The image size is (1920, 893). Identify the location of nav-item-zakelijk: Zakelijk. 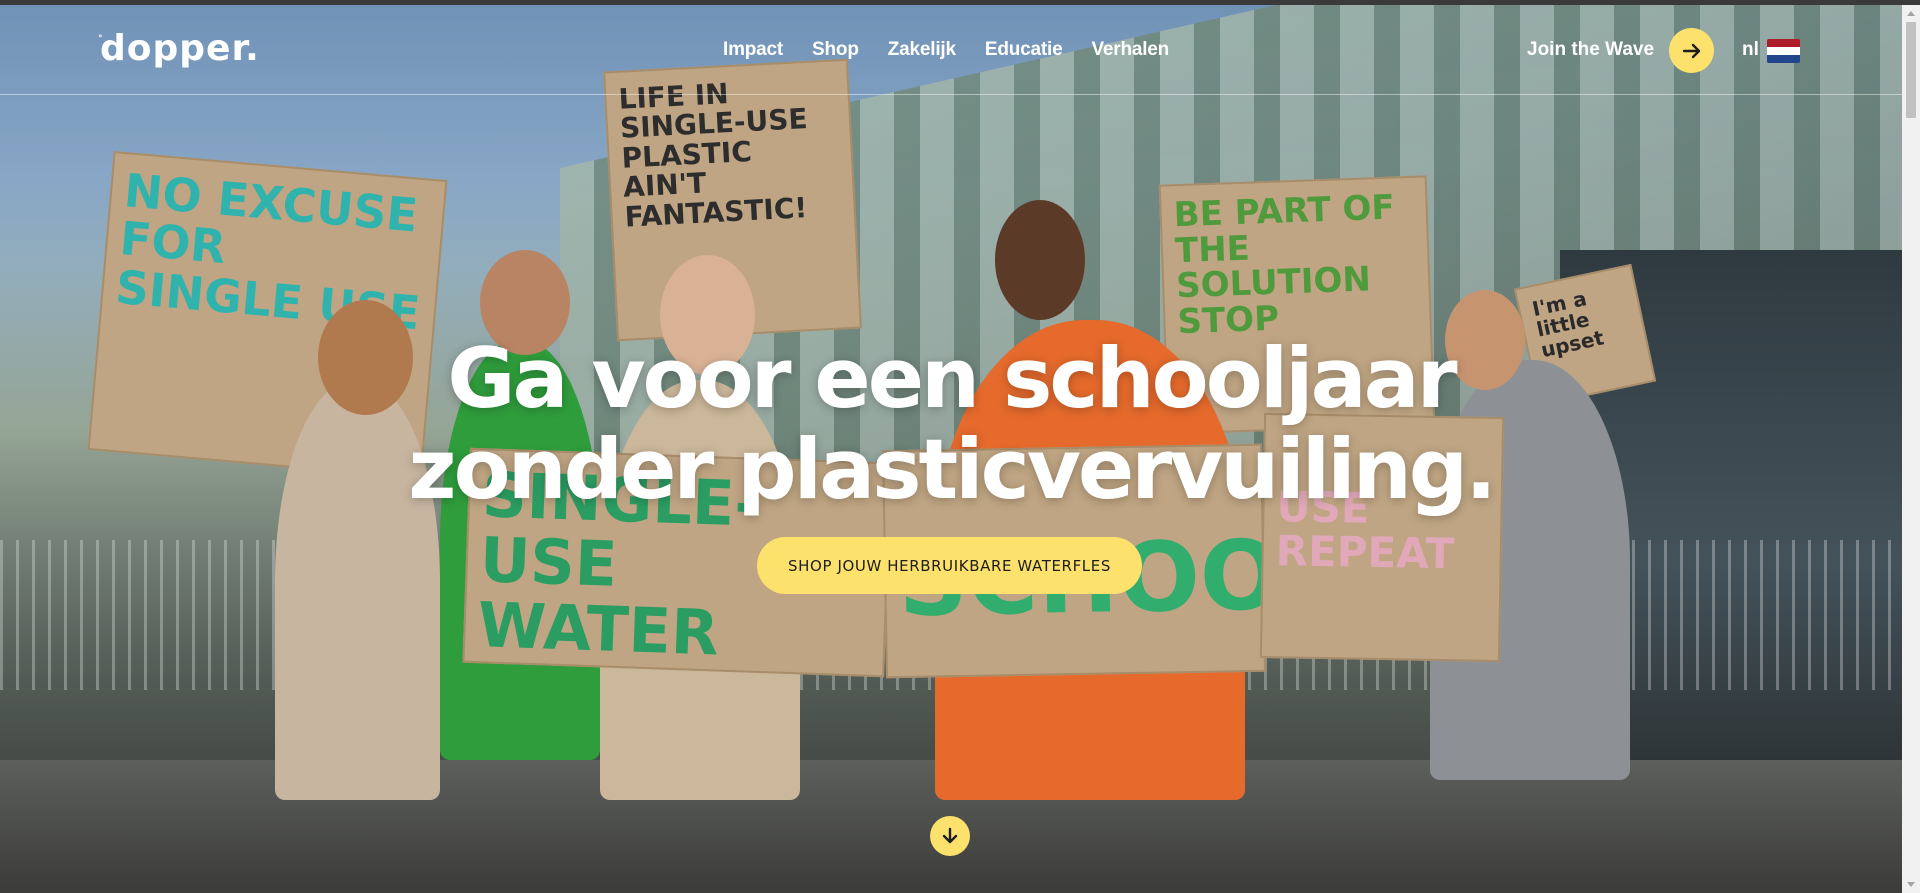
(922, 50).